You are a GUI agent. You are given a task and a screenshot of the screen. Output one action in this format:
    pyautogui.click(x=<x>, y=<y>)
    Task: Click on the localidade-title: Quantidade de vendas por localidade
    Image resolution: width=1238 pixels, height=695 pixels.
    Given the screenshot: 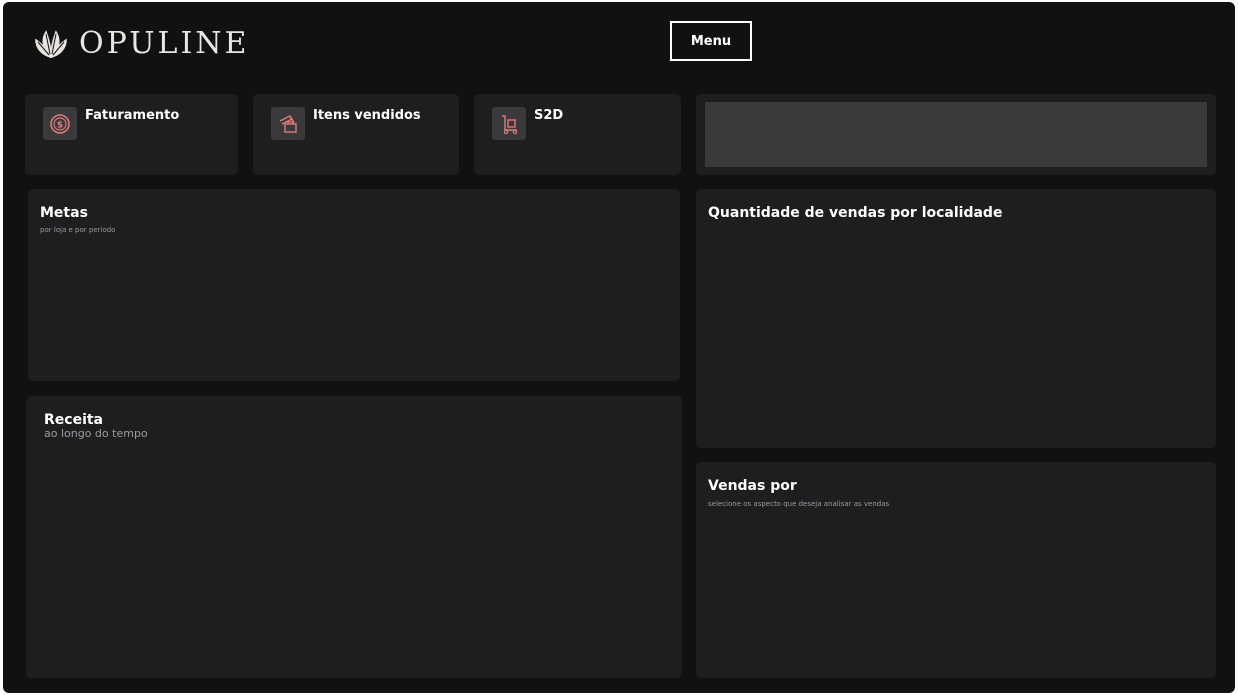 What is the action you would take?
    pyautogui.click(x=855, y=213)
    